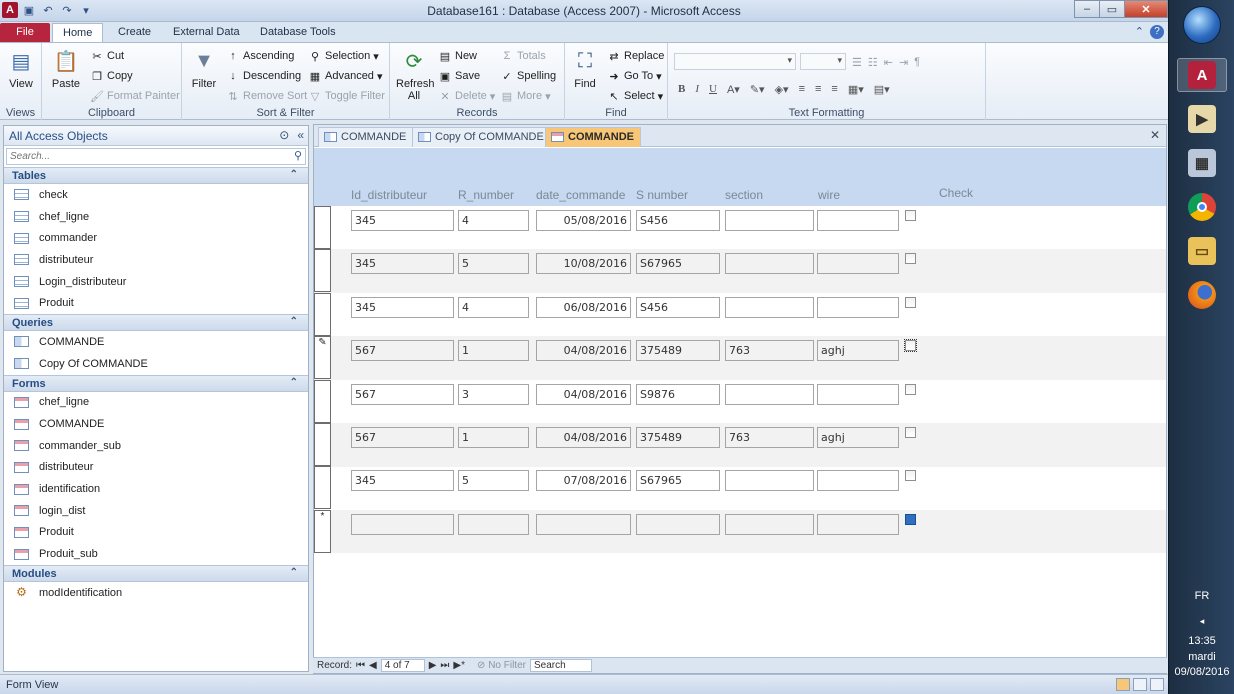 This screenshot has height=694, width=1234. I want to click on taskbar-chrome, so click(1202, 207).